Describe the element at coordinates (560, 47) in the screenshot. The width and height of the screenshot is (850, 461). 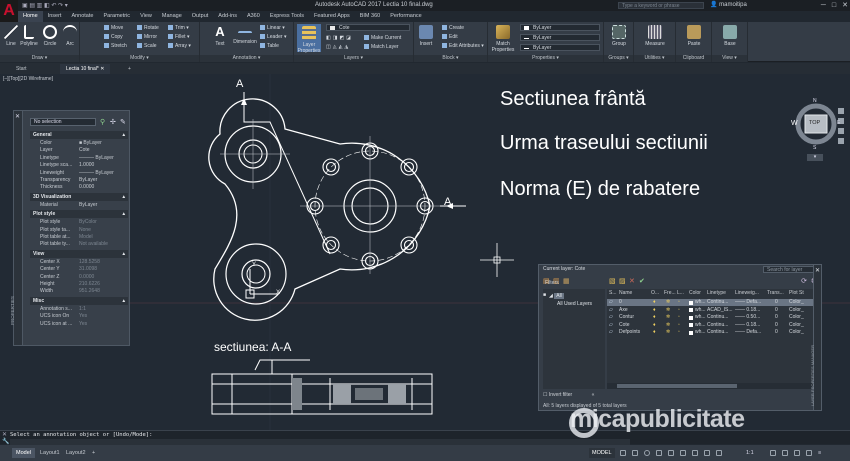
I see `lineweight-dropdown: ByLayer` at that location.